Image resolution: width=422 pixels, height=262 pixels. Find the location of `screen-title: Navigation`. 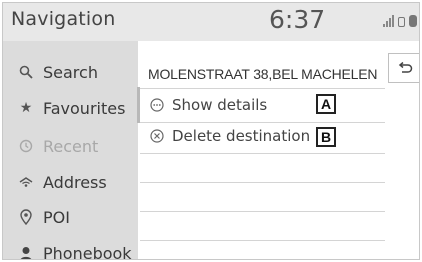

screen-title: Navigation is located at coordinates (63, 19).